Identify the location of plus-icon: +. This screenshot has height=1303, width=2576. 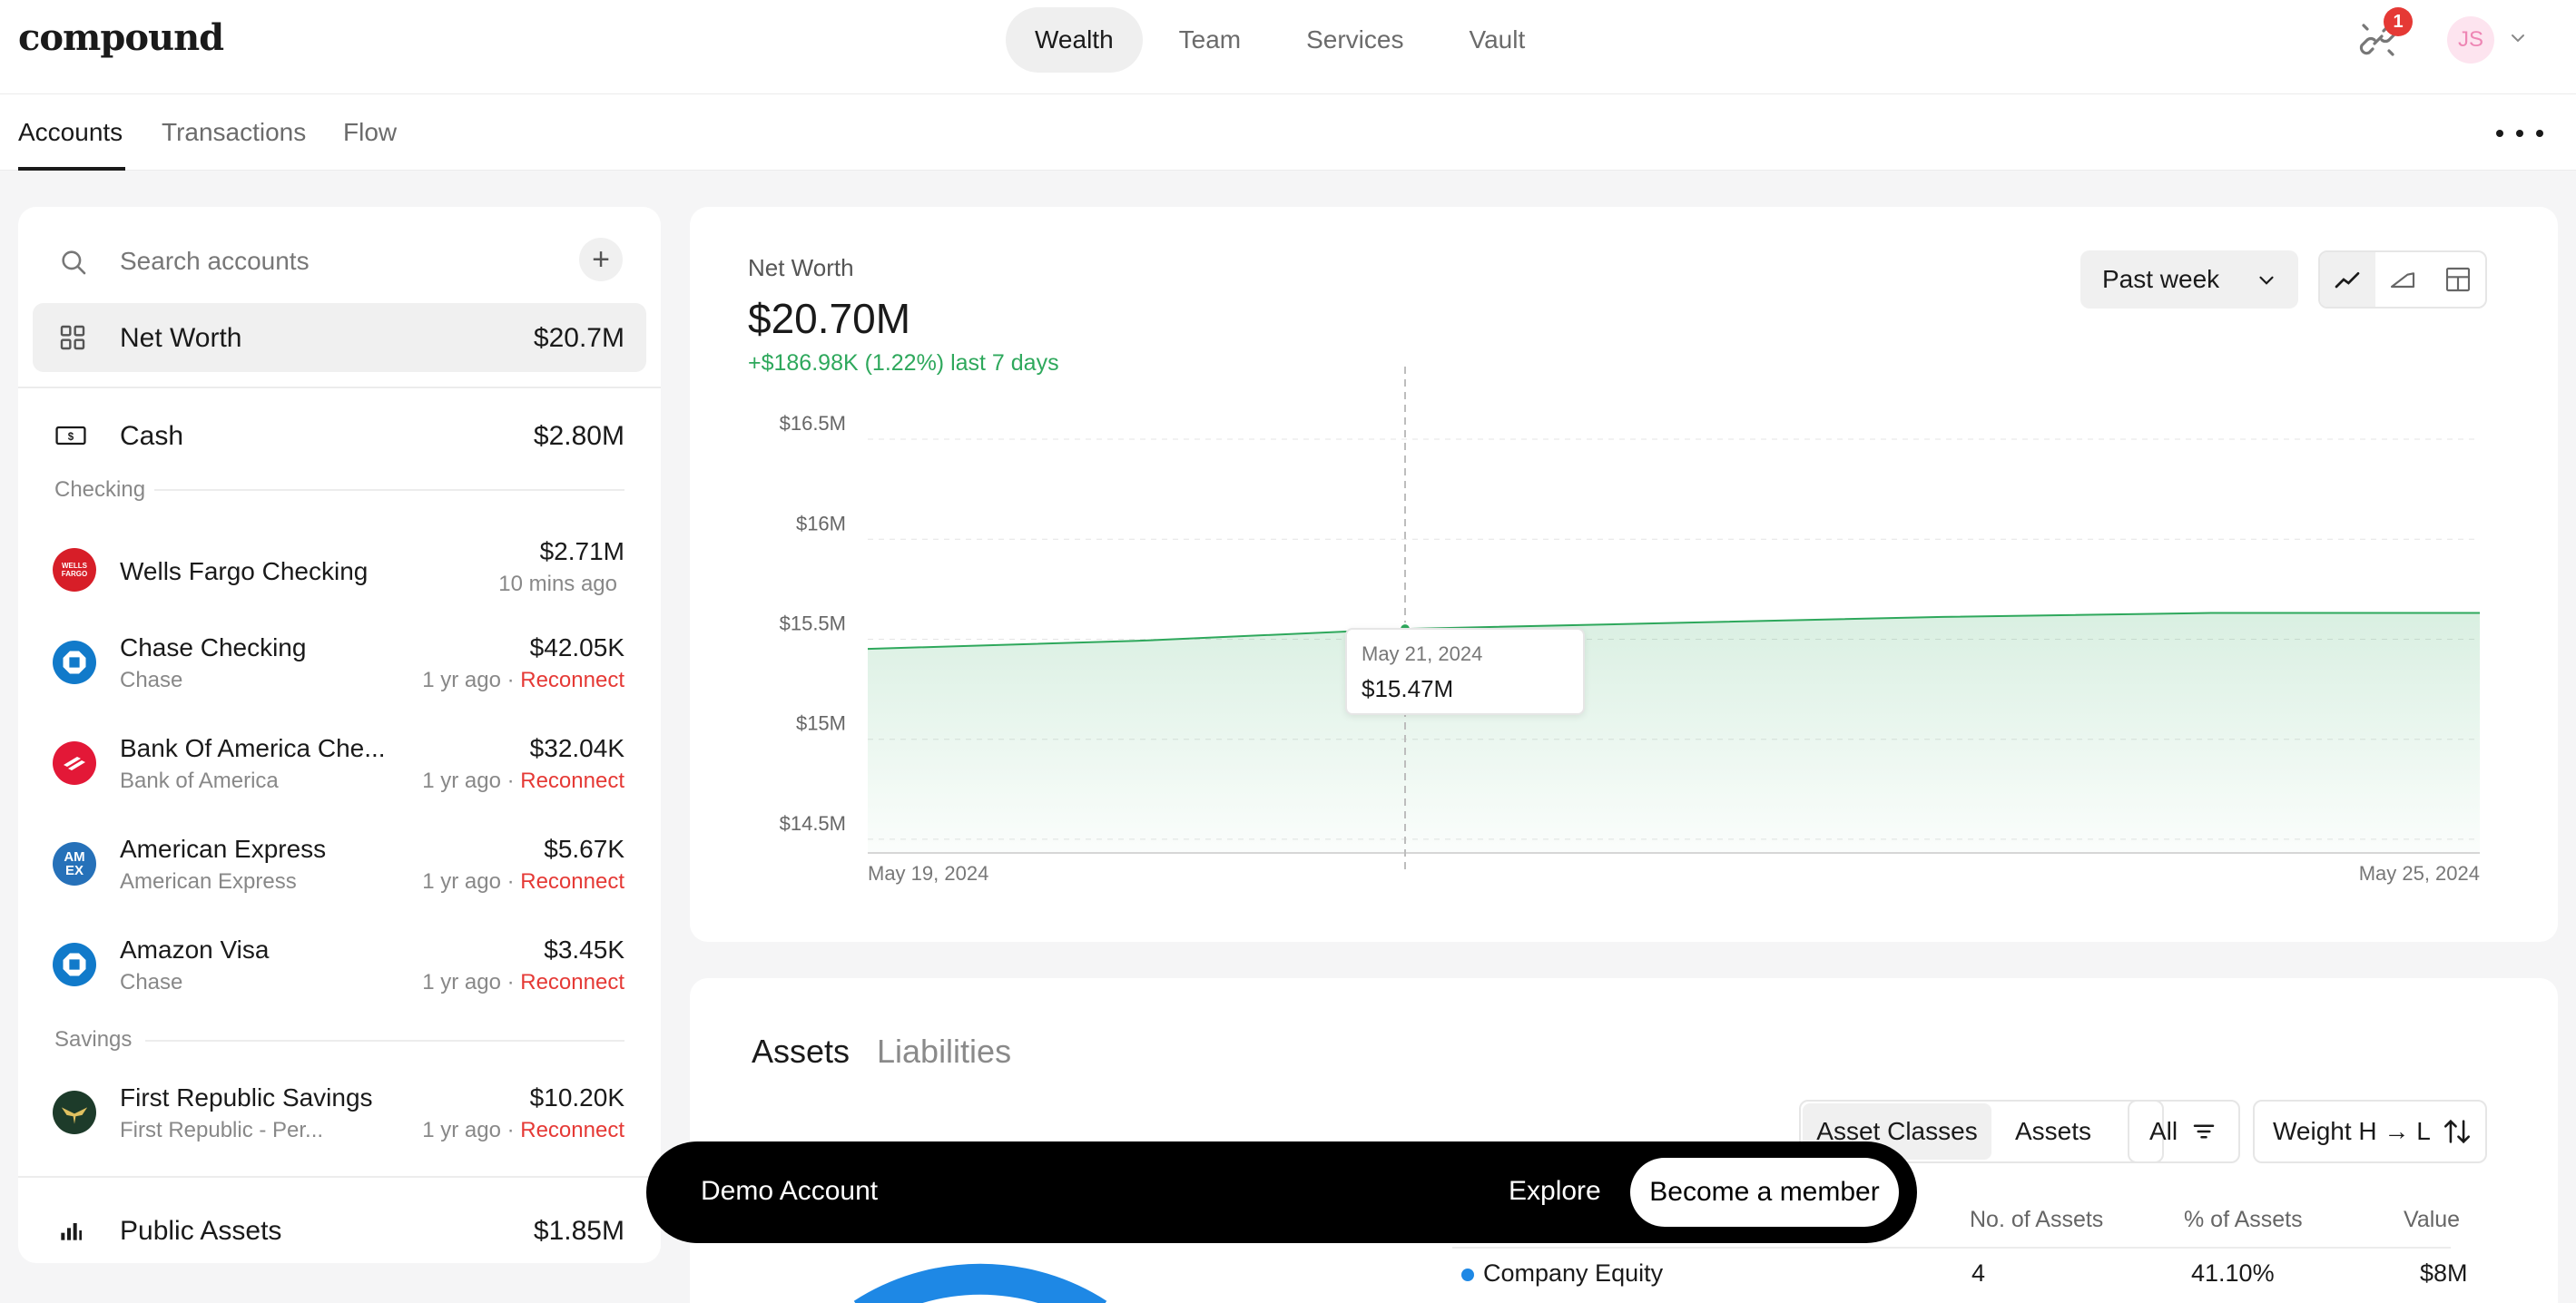
(601, 259).